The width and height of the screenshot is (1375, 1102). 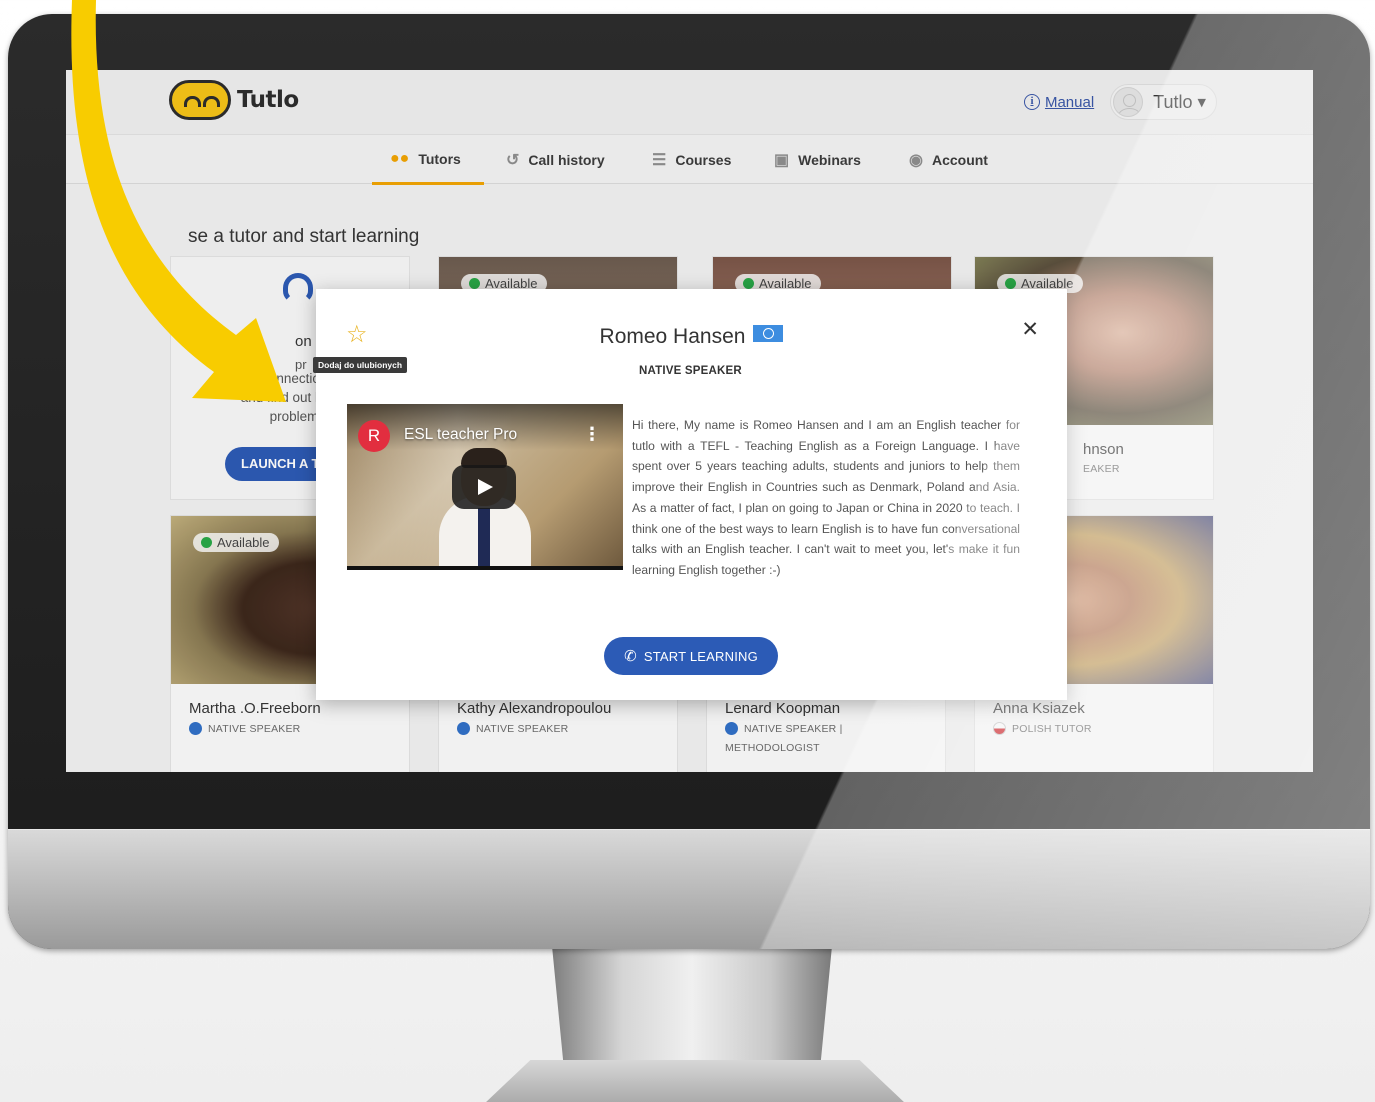 What do you see at coordinates (374, 436) in the screenshot?
I see `channel-avatar: R` at bounding box center [374, 436].